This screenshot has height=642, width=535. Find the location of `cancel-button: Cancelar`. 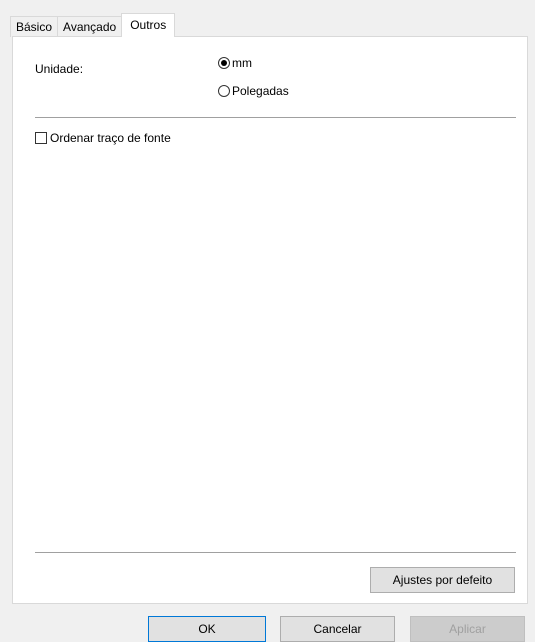

cancel-button: Cancelar is located at coordinates (337, 629).